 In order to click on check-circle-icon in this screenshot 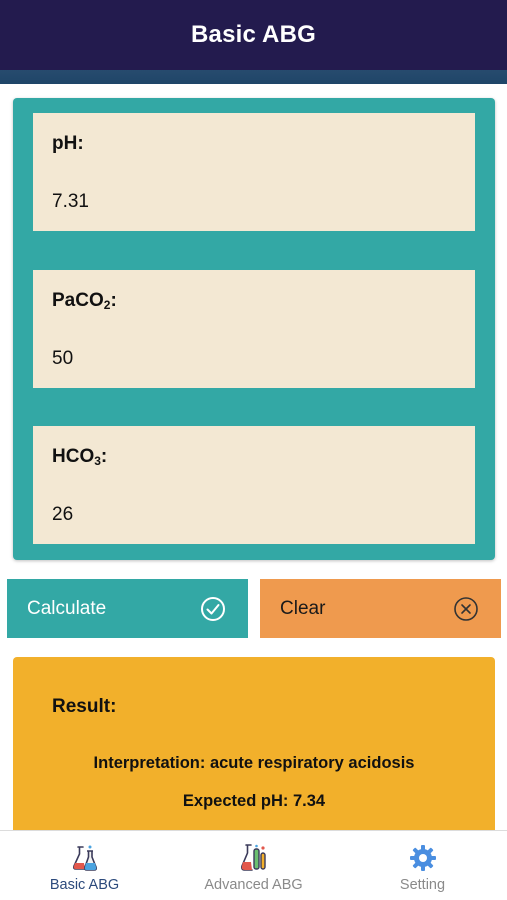, I will do `click(213, 609)`.